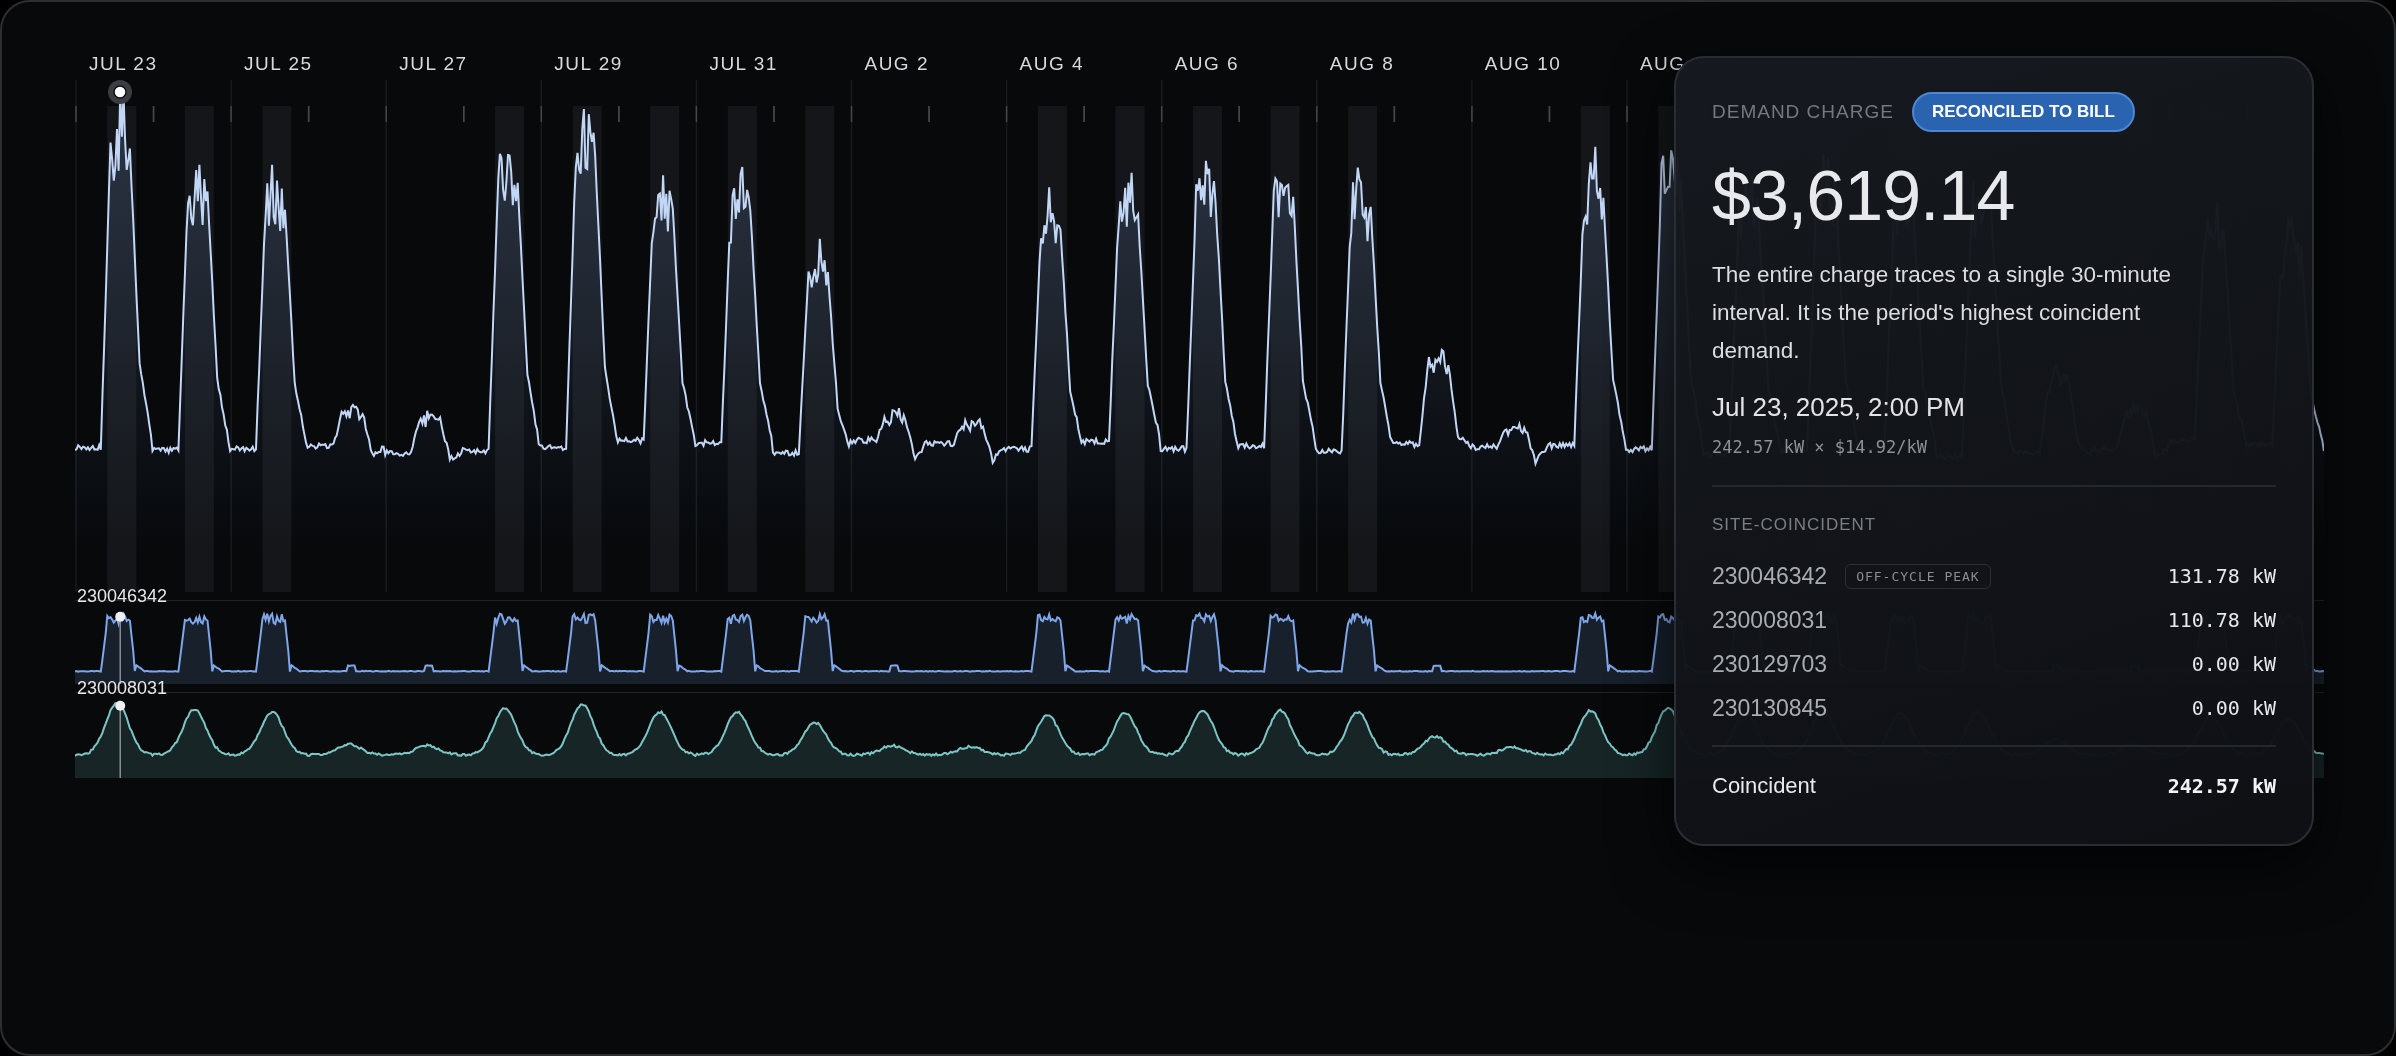 Image resolution: width=2396 pixels, height=1056 pixels. What do you see at coordinates (1864, 196) in the screenshot?
I see `charge-amount: $3,619.14` at bounding box center [1864, 196].